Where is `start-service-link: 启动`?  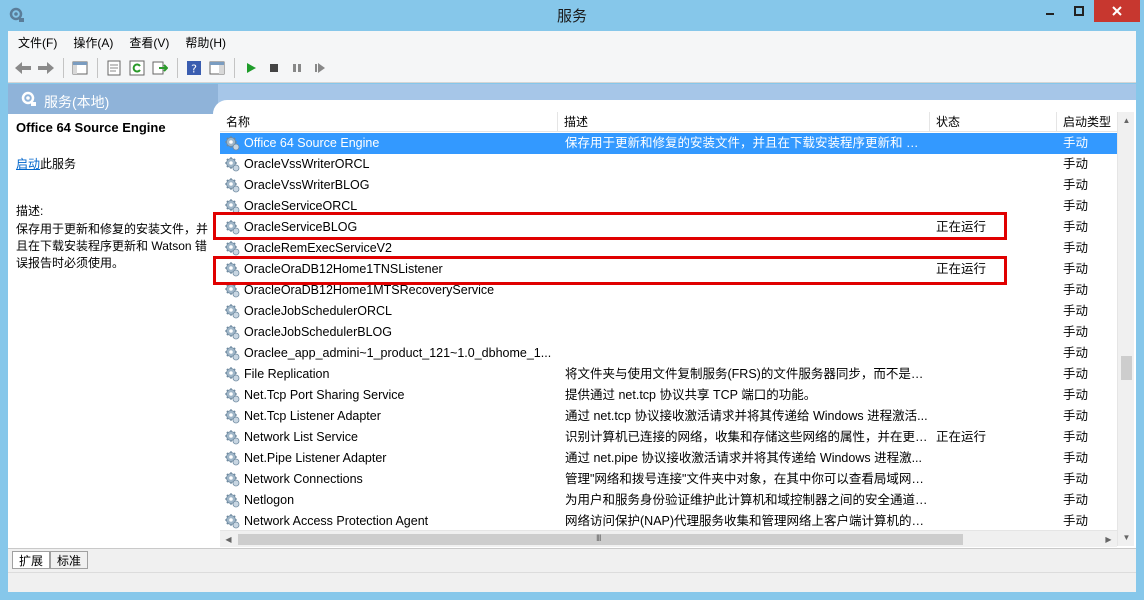 start-service-link: 启动 is located at coordinates (28, 164).